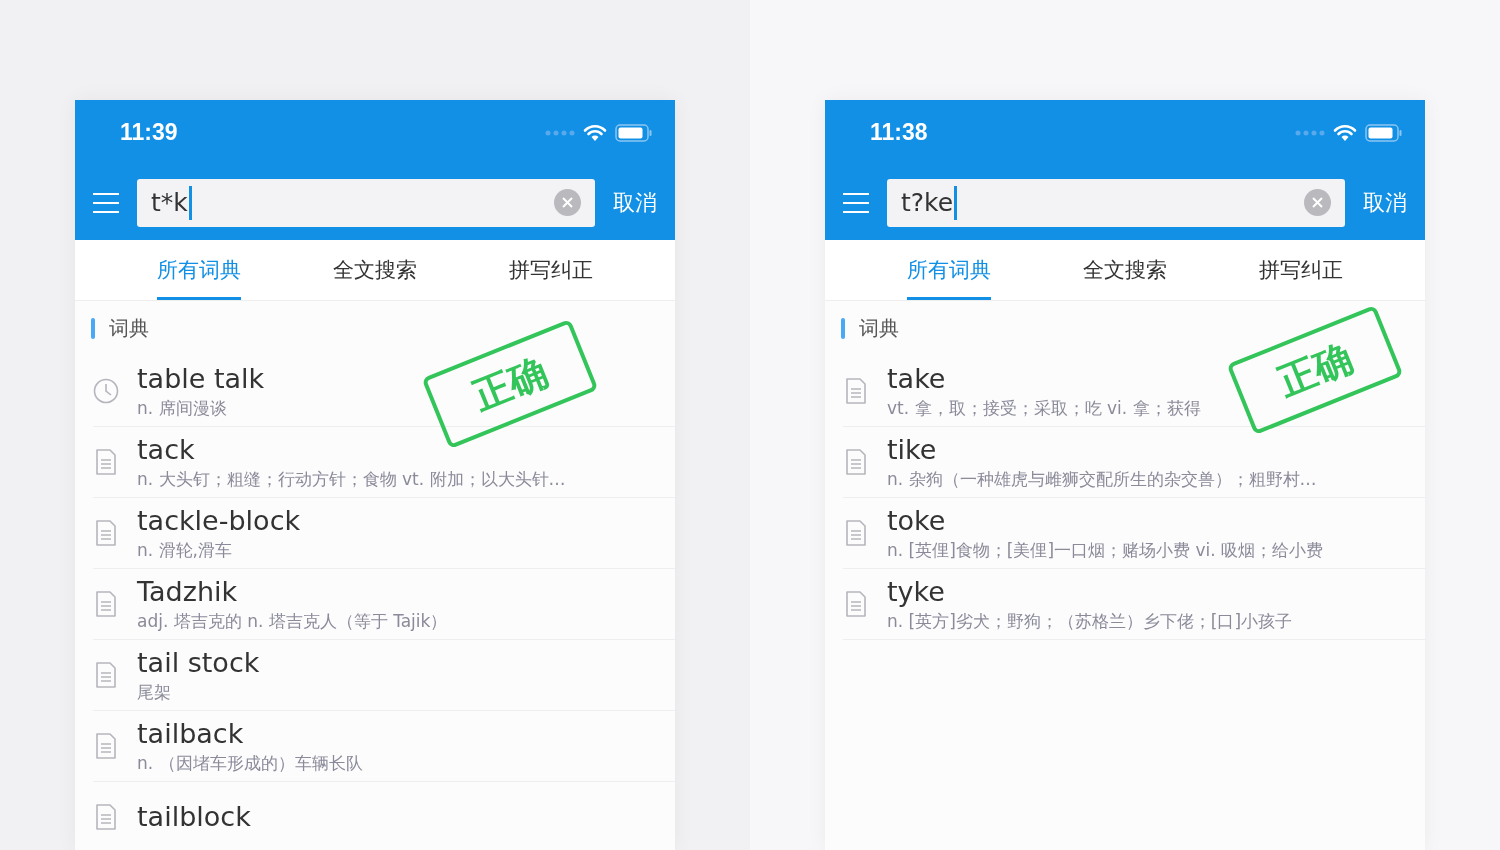 This screenshot has height=850, width=1500. What do you see at coordinates (250, 763) in the screenshot?
I see `entry-definition: n. （因堵车形成的）车辆长队` at bounding box center [250, 763].